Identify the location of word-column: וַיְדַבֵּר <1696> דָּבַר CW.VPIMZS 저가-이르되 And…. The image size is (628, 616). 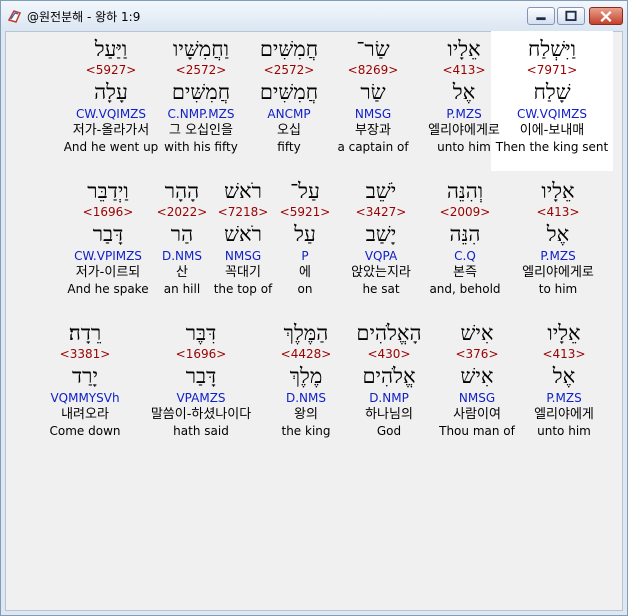
(108, 237).